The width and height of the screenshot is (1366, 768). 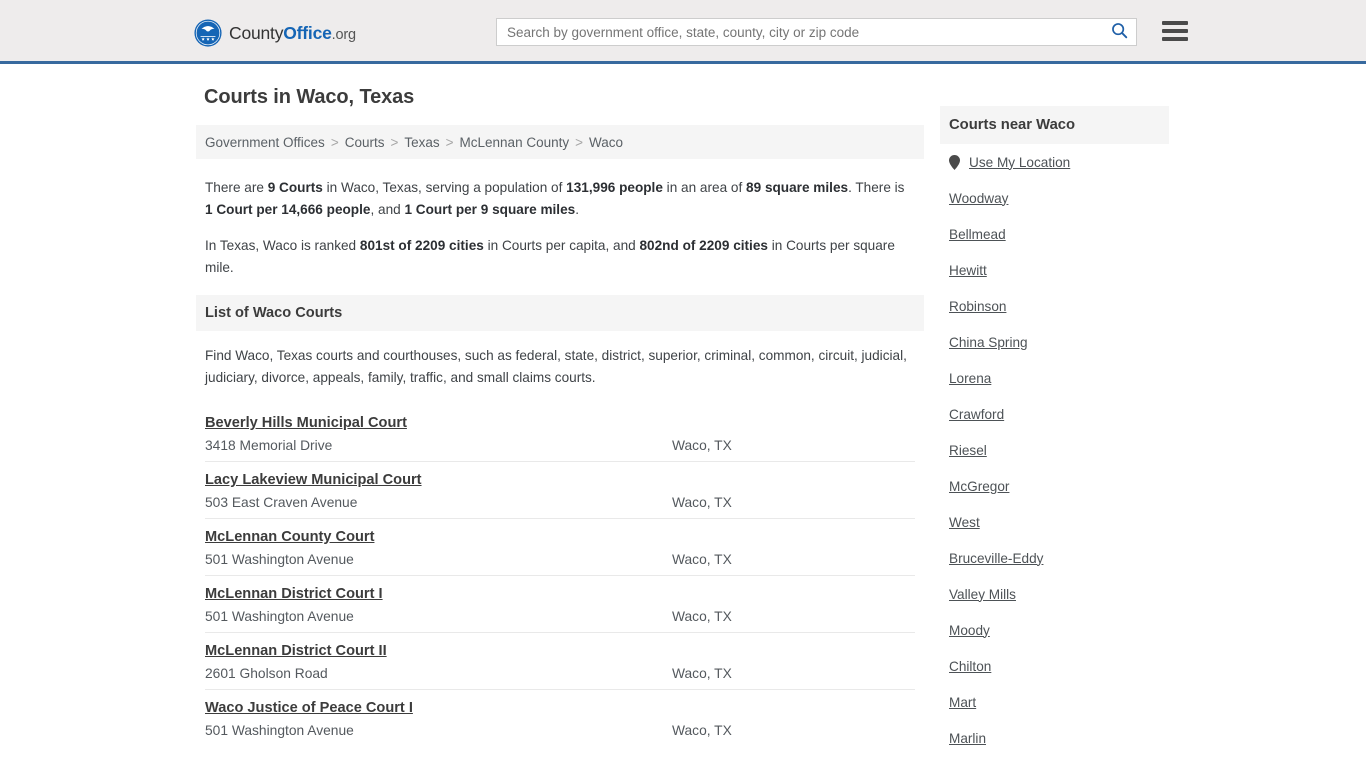 I want to click on sidebar-item-valley-mills: Valley Mills, so click(x=1054, y=594).